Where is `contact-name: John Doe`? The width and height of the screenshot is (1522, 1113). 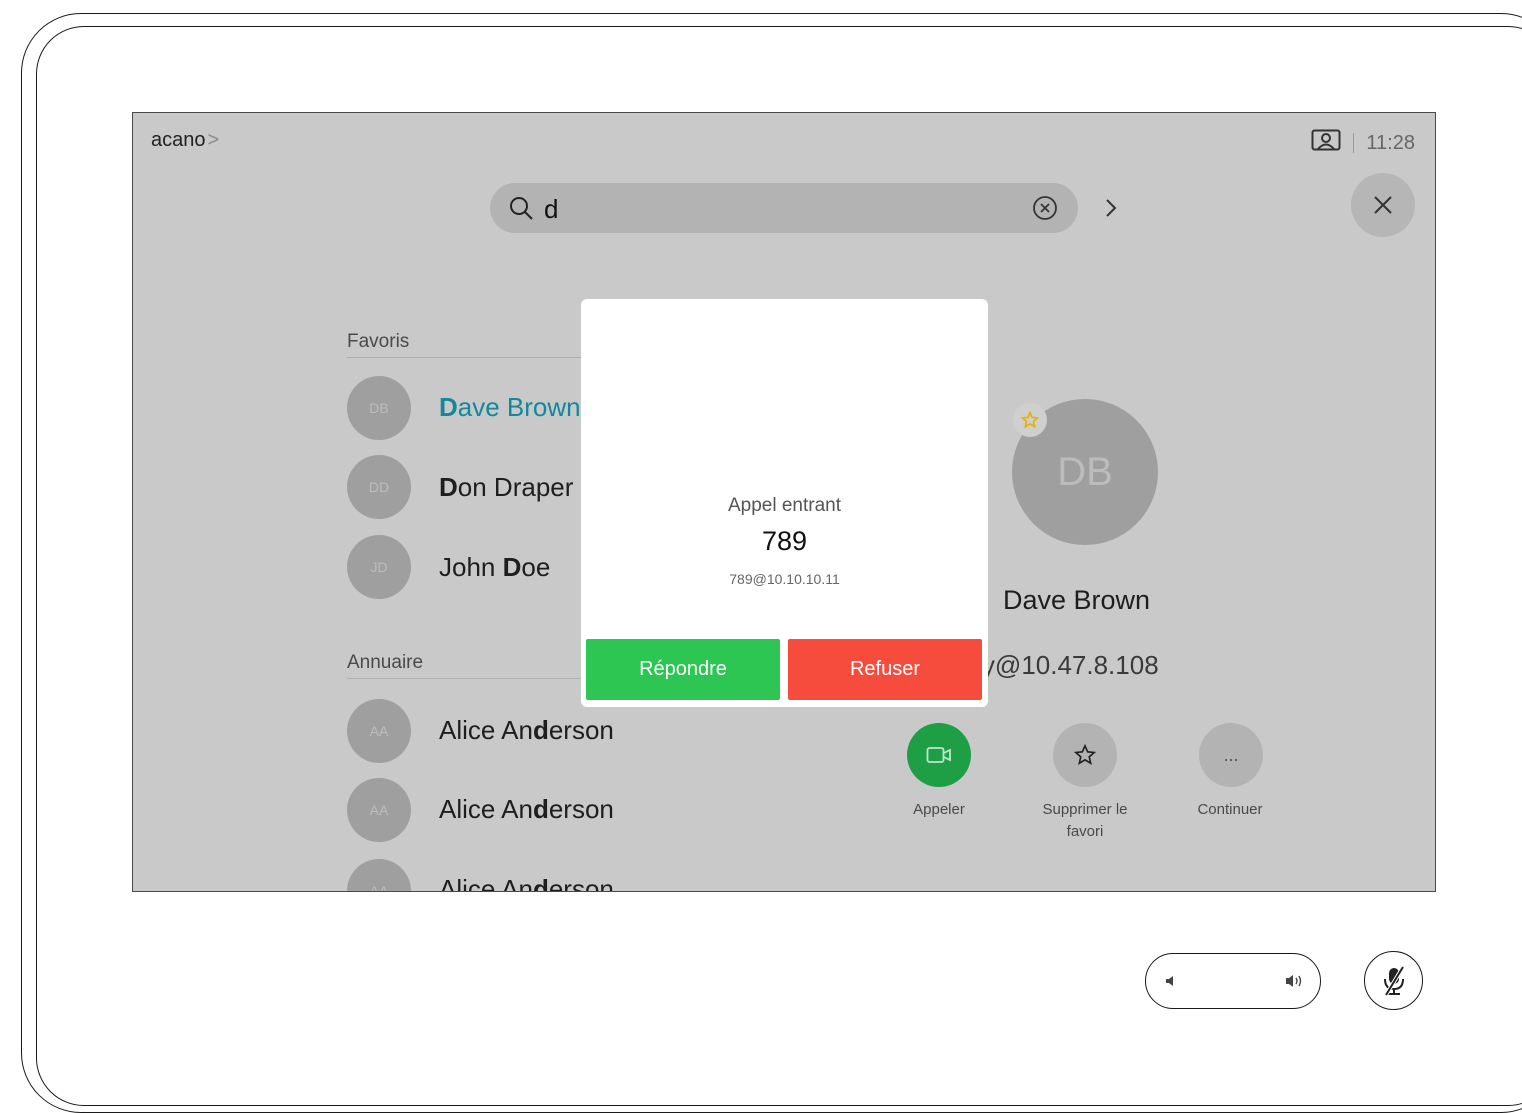
contact-name: John Doe is located at coordinates (494, 567).